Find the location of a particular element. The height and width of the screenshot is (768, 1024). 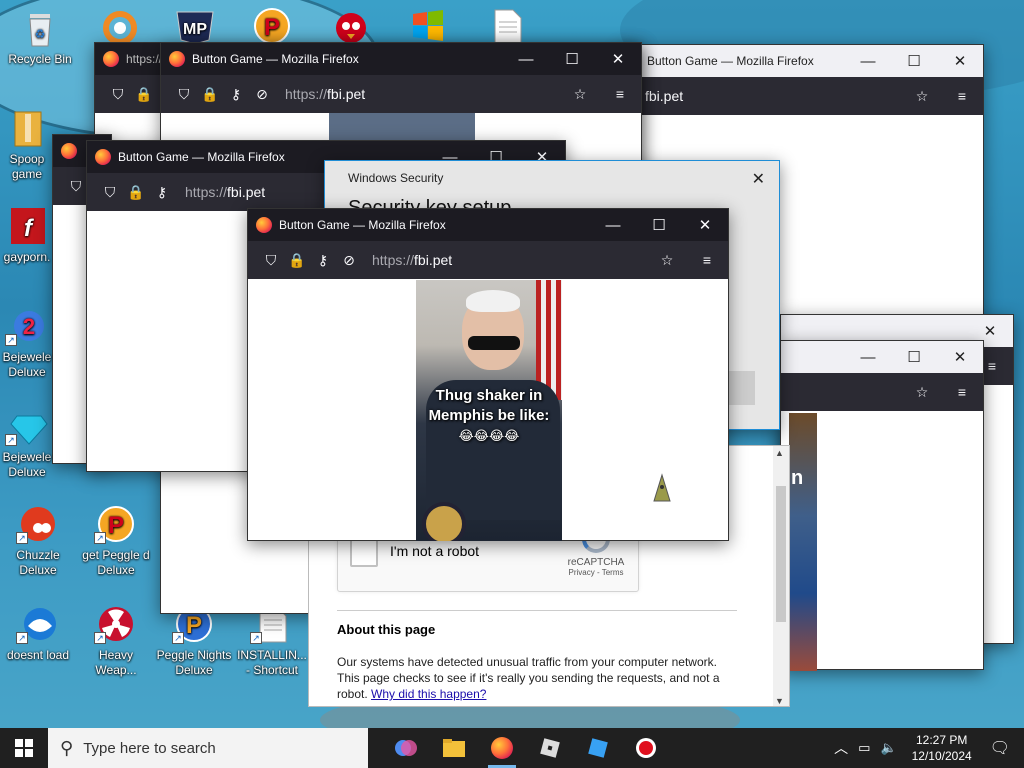

taskbar-file-explorer is located at coordinates (454, 748).